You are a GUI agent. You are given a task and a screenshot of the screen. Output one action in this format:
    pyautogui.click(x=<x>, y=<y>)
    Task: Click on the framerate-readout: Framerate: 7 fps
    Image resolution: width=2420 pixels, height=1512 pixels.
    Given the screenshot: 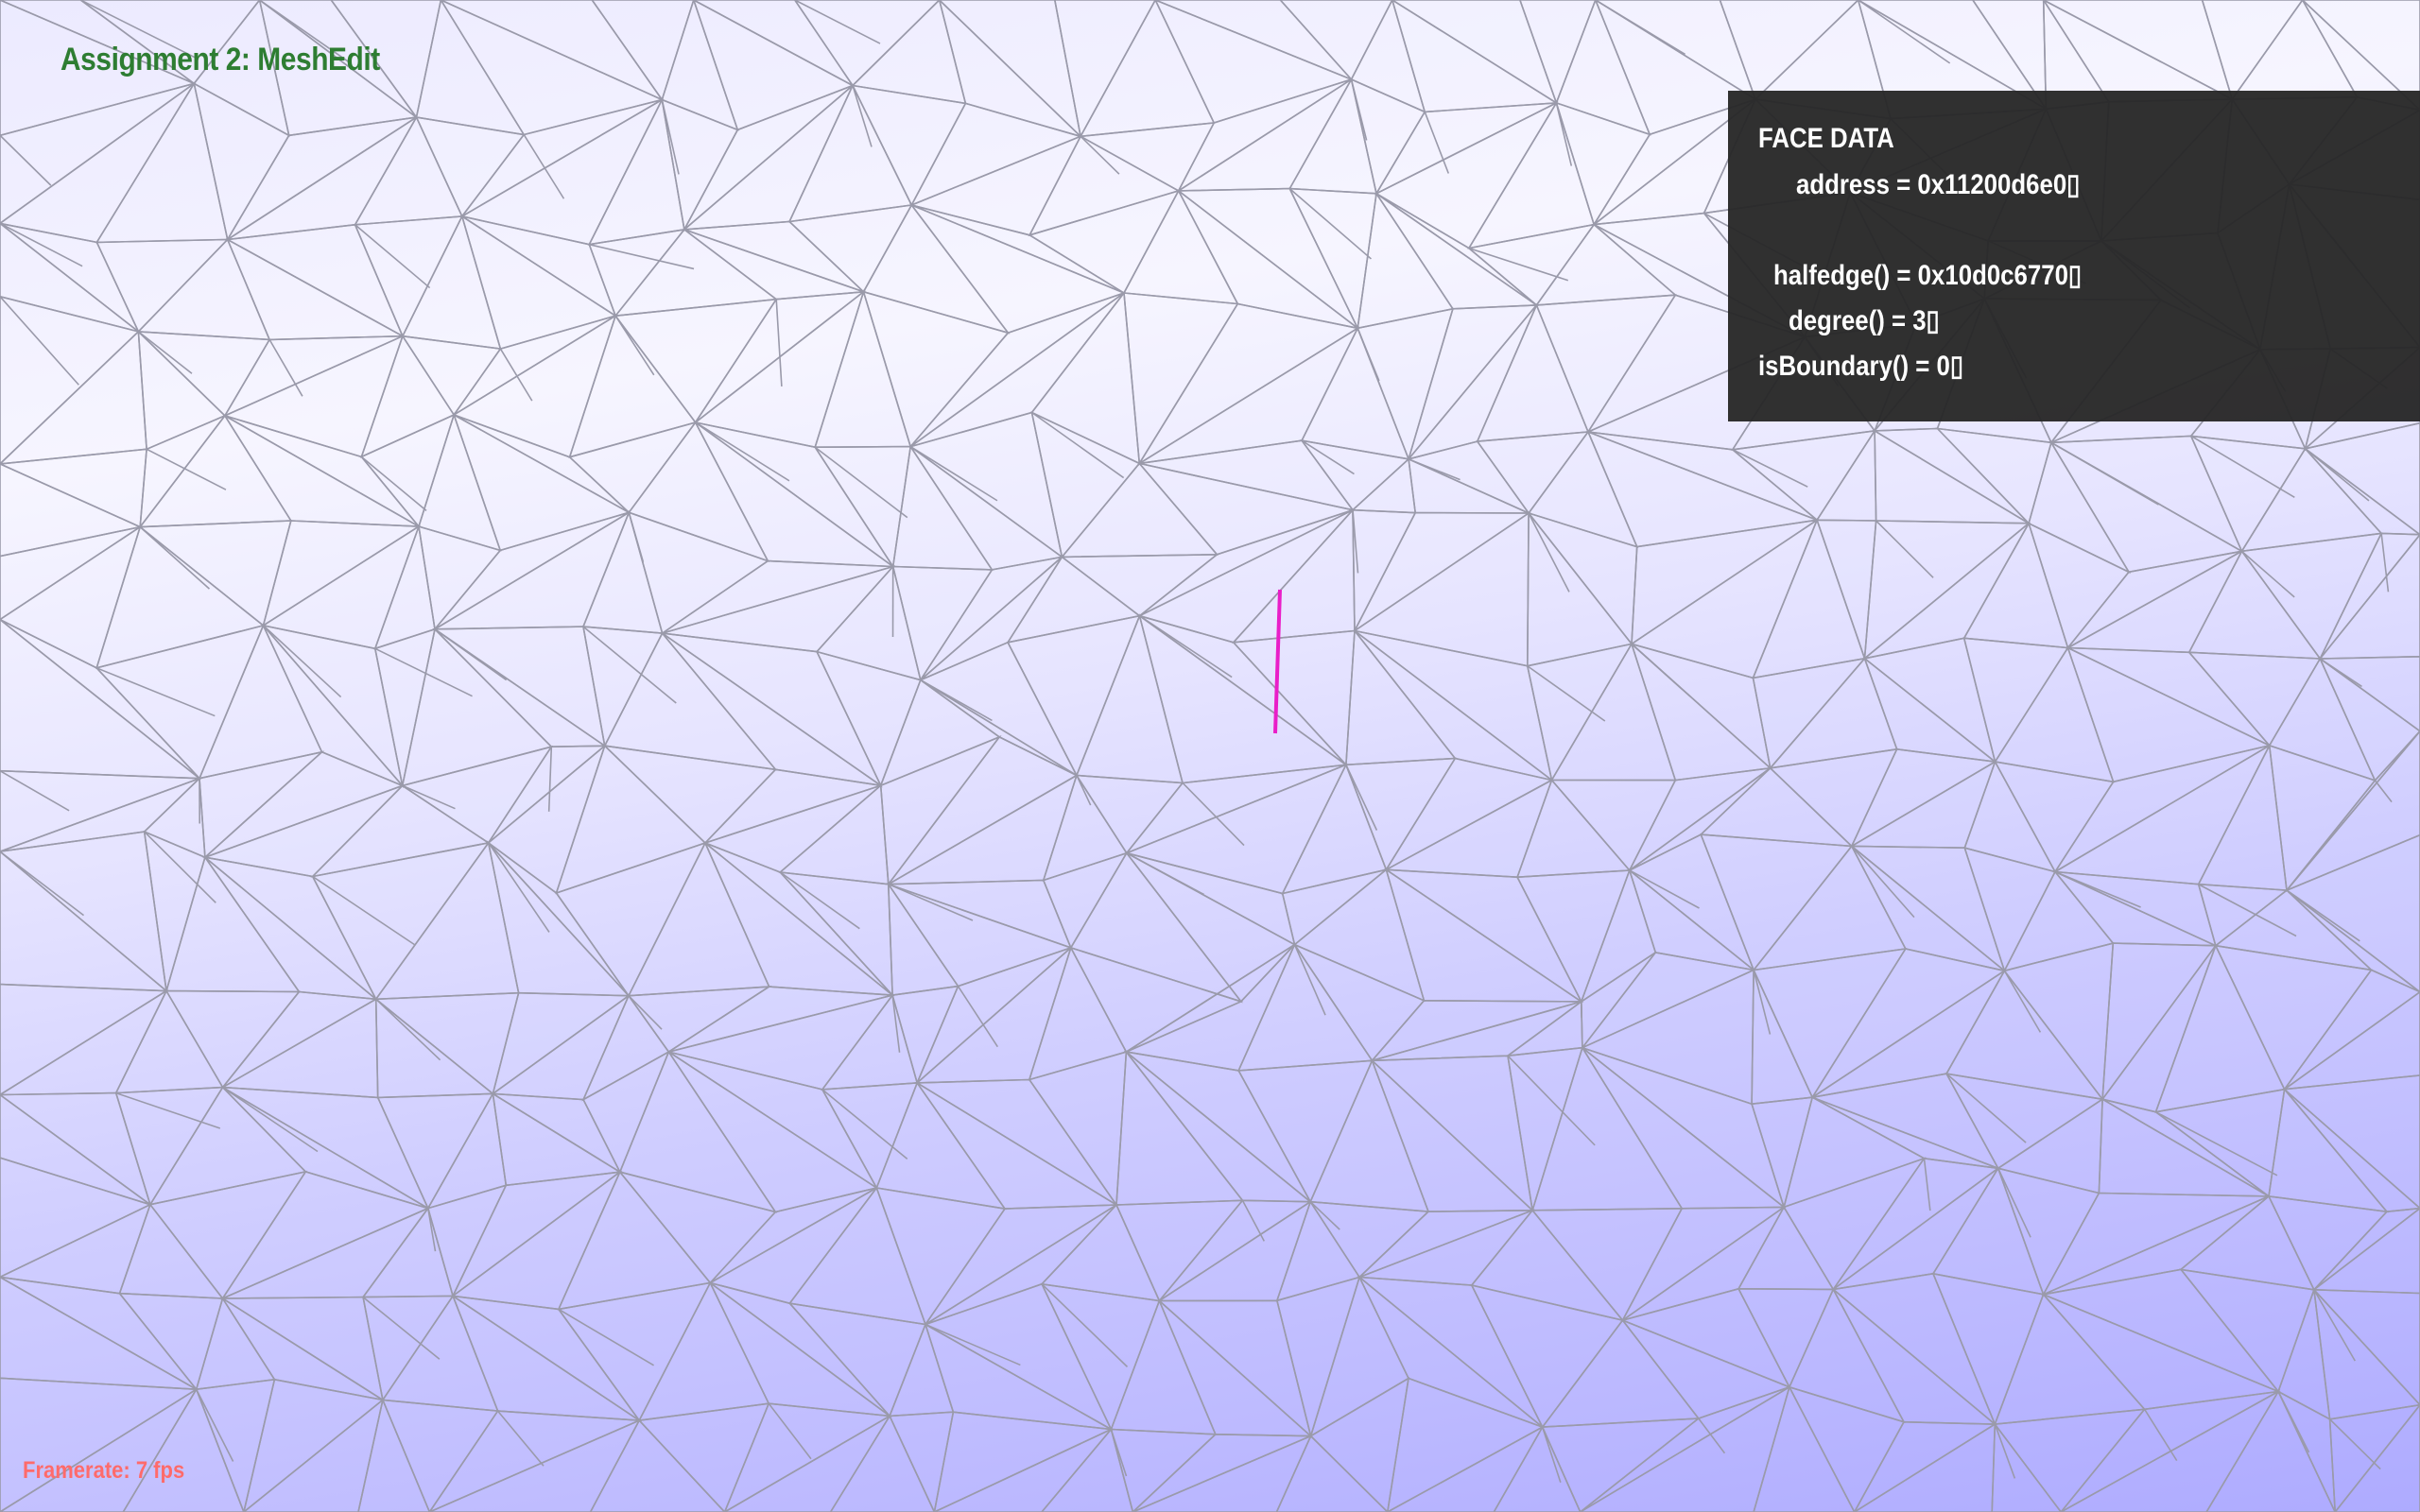 What is the action you would take?
    pyautogui.click(x=104, y=1470)
    